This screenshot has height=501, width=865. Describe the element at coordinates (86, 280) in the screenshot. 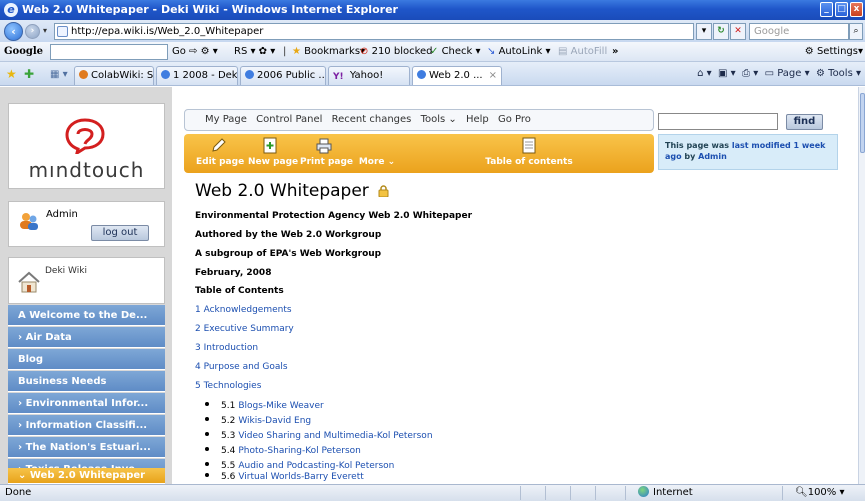

I see `nav-header: Deki Wiki` at that location.